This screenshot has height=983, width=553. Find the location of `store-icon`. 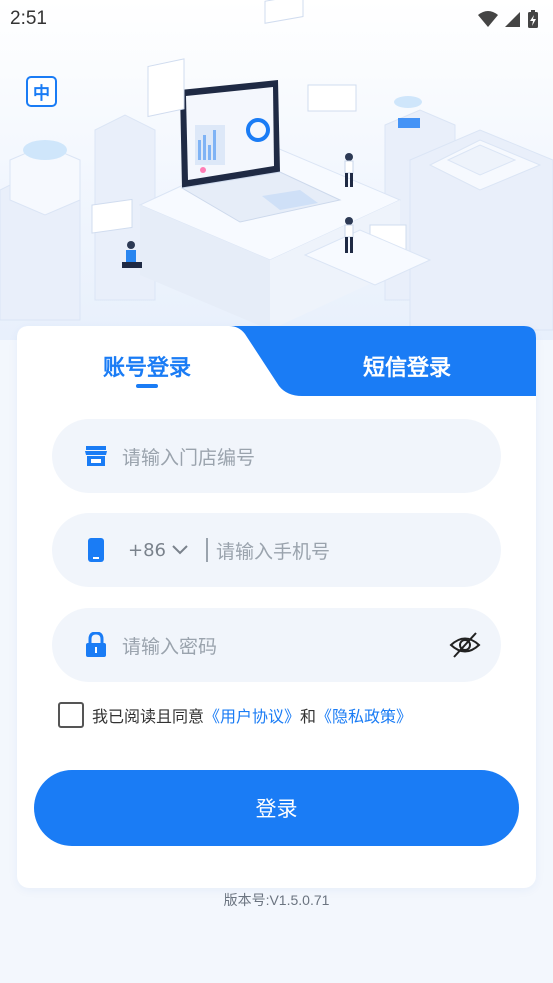

store-icon is located at coordinates (96, 456).